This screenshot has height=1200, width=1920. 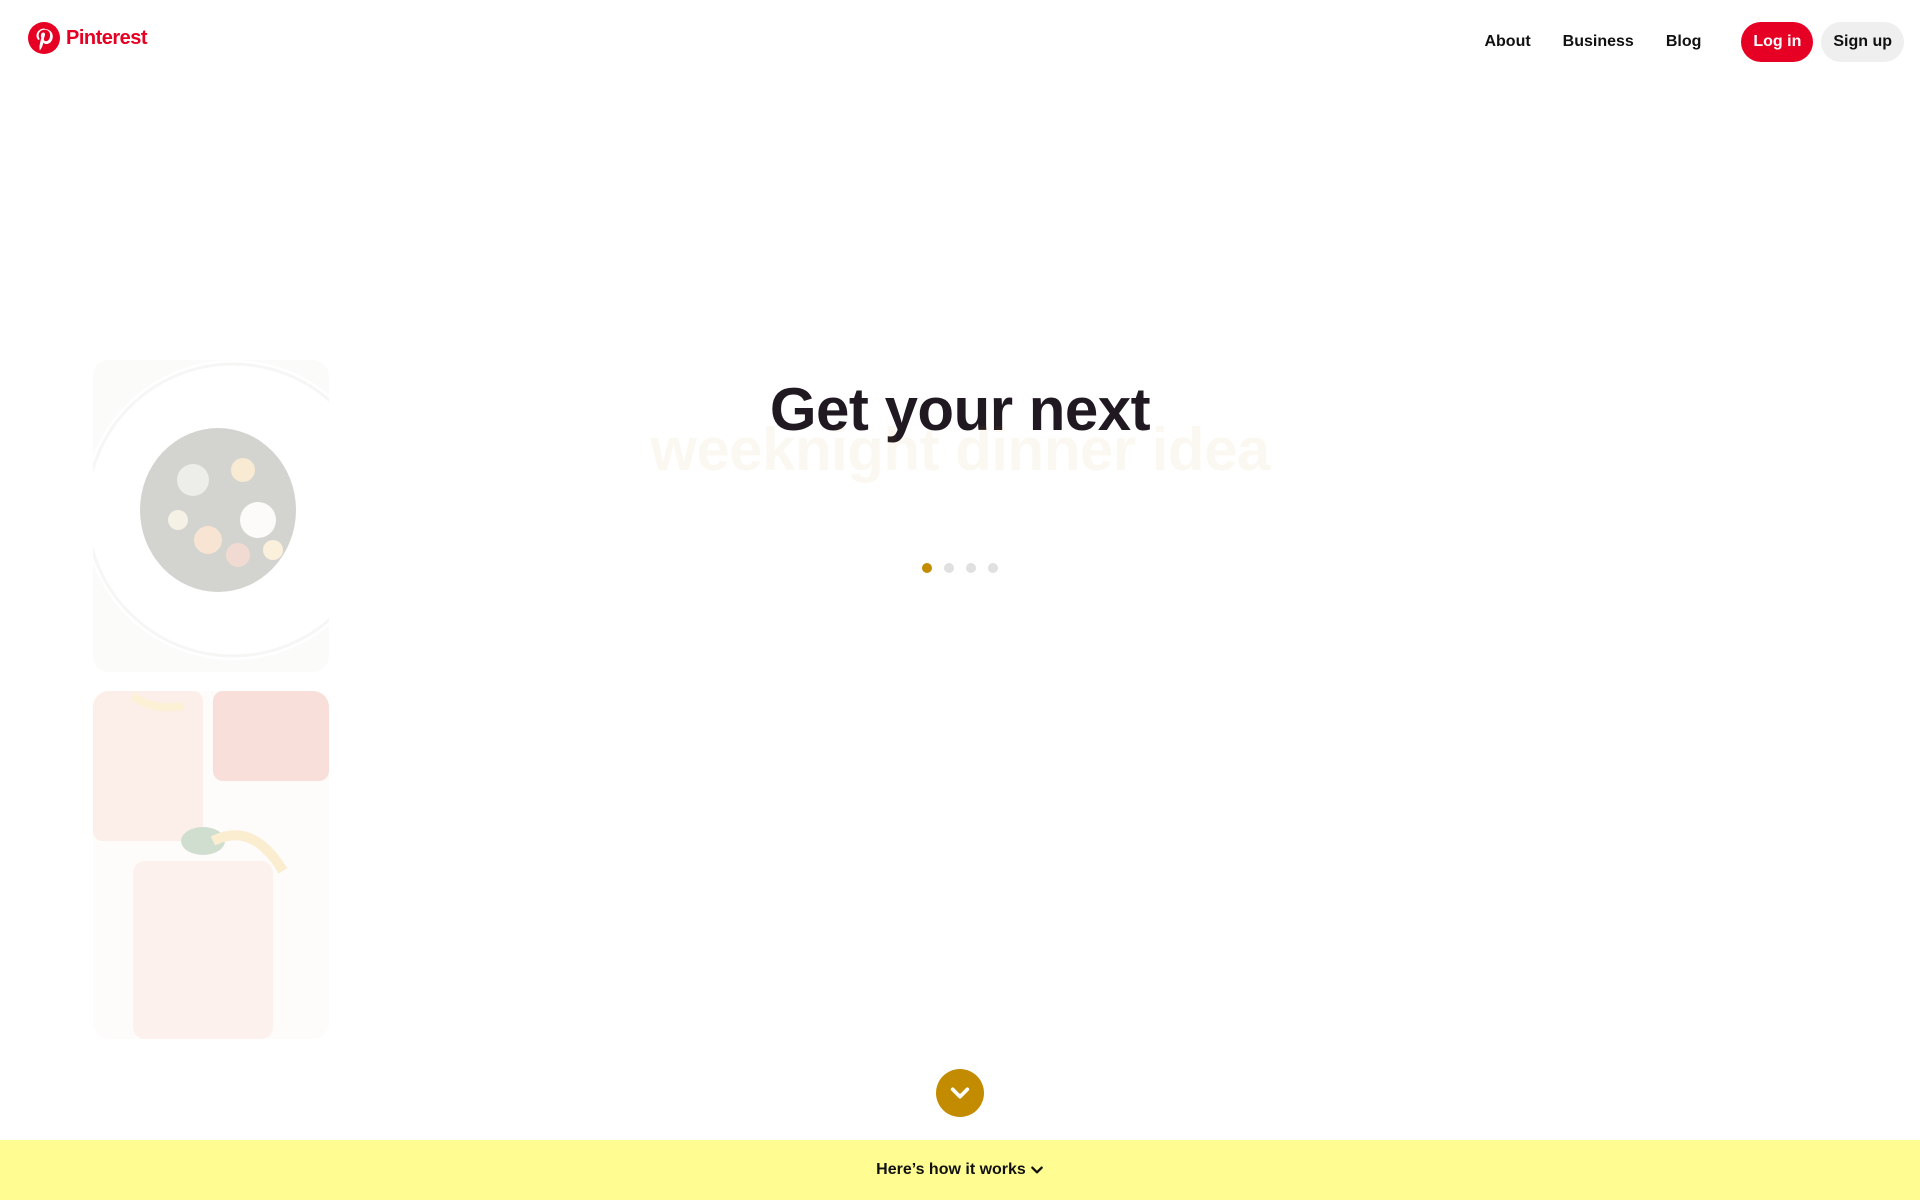 I want to click on drinks-image, so click(x=211, y=865).